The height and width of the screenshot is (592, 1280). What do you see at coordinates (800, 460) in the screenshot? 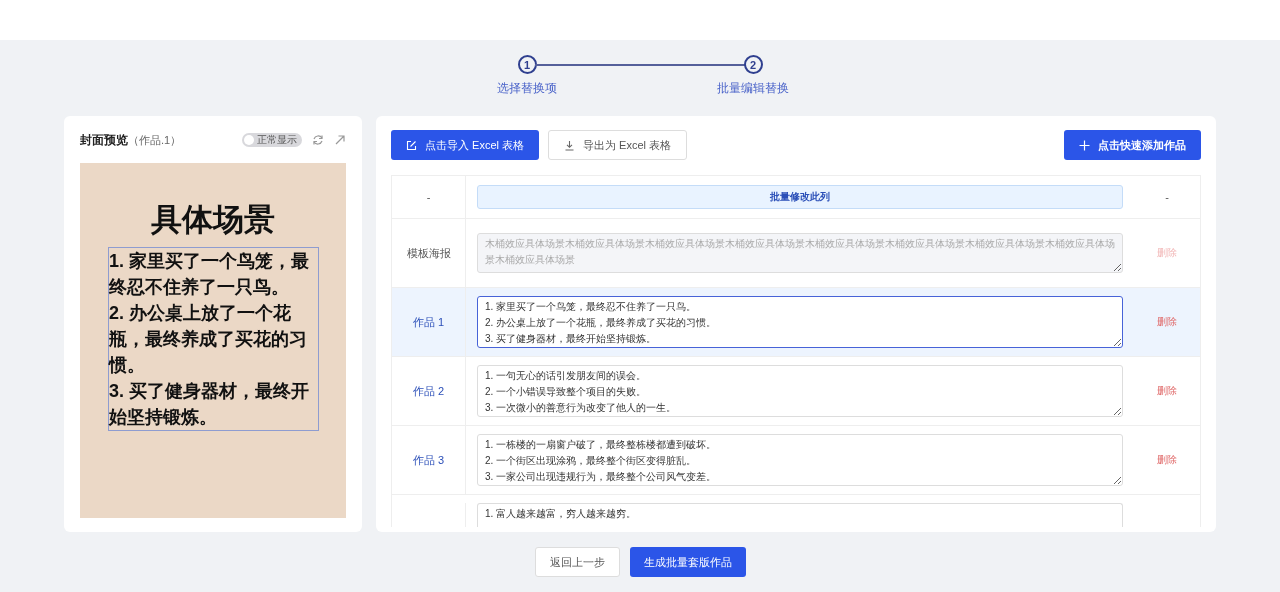
I see `text-area: 1. 一栋楼的一扇窗户破了，最终整栋楼都遭到破坏。 2. 一个街区出现涂鸦，最终整个街区变得脏乱。 3. 一家公司出现违规行为，最终整个公司风气变差。` at bounding box center [800, 460].